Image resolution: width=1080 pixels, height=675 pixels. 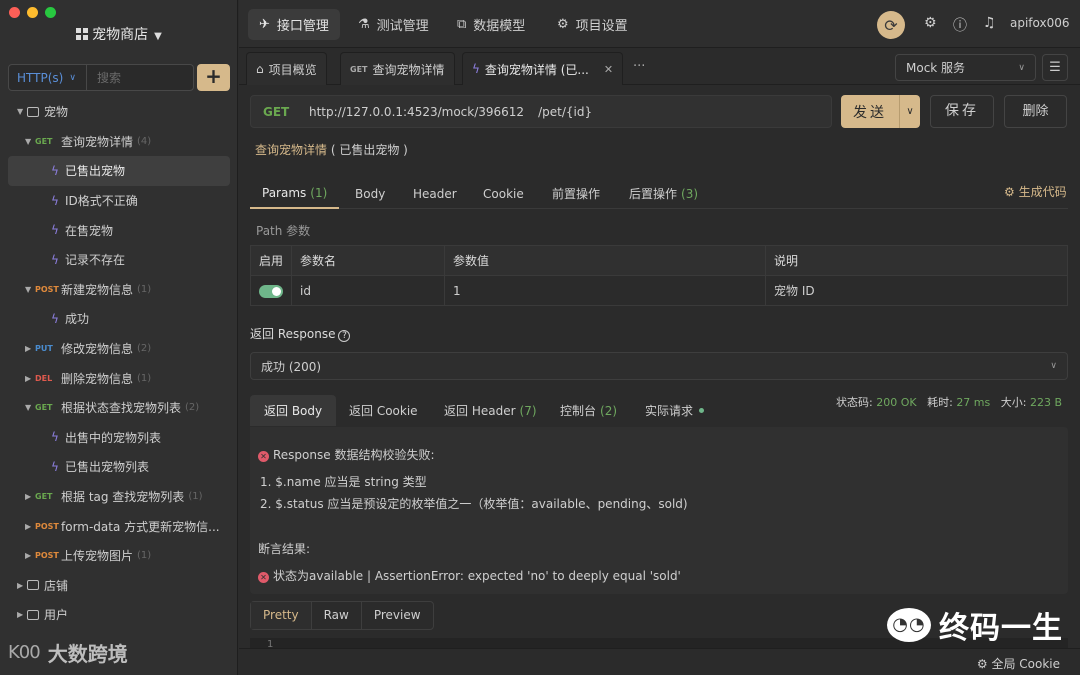 I want to click on tree-folder-pets: ▼ 宠物, so click(x=119, y=112).